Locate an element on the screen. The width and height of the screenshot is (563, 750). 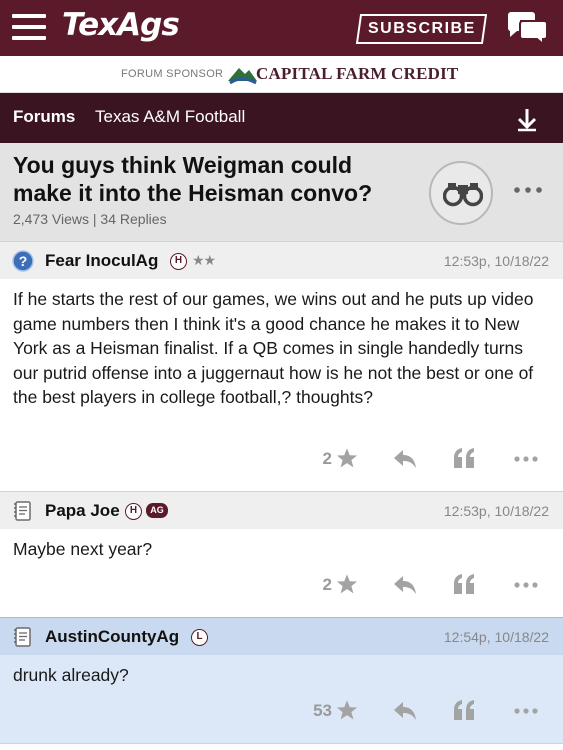
thread-stats: 2,473 Views | 34 Replies is located at coordinates (90, 219).